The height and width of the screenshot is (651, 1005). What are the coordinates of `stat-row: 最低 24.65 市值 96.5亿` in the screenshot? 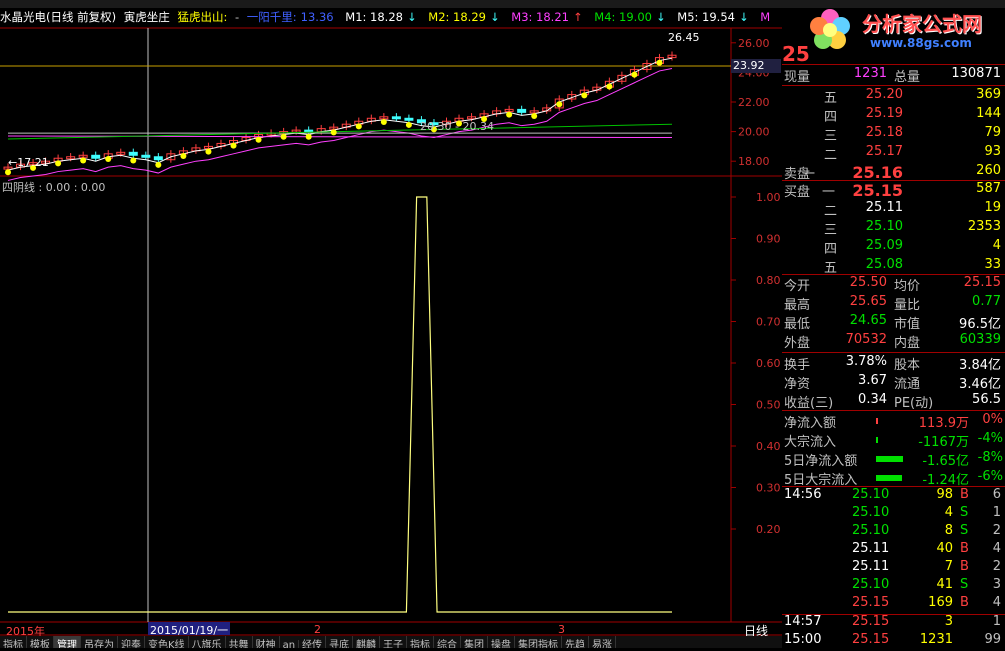 It's located at (893, 322).